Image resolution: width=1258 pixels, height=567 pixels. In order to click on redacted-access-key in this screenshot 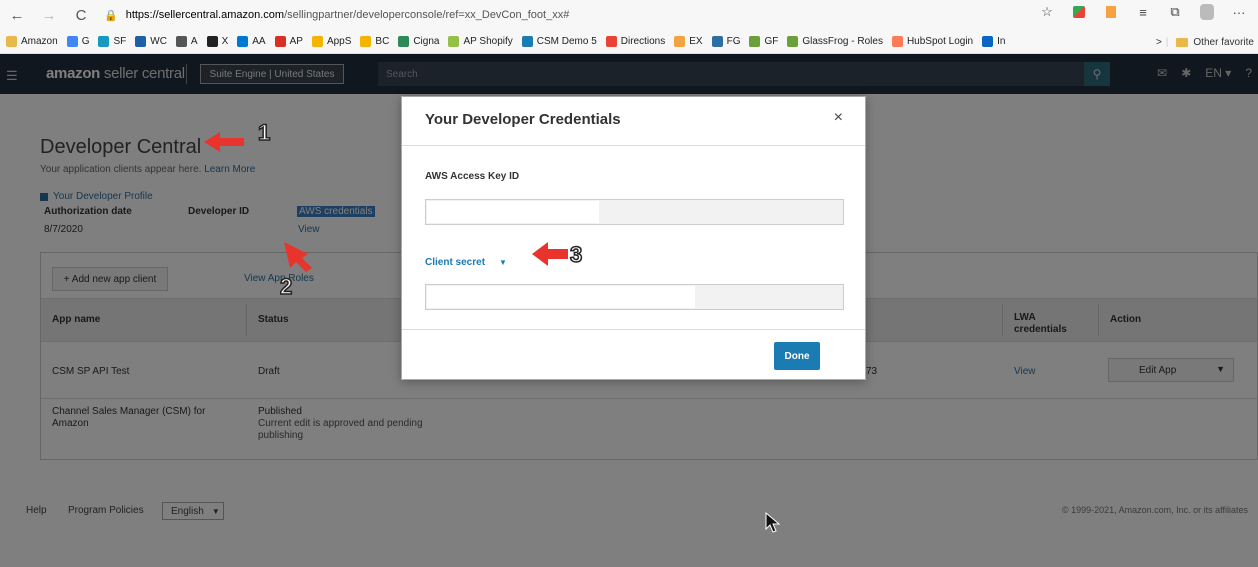, I will do `click(513, 212)`.